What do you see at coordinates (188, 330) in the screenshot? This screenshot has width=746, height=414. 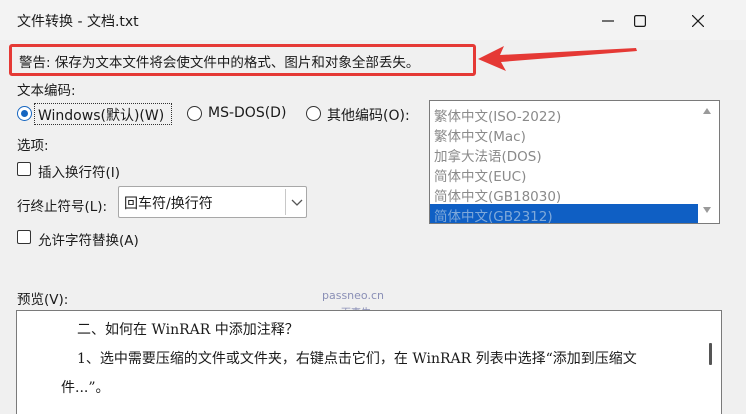 I see `preview-line: 二、如何在 WinRAR 中添加注释？` at bounding box center [188, 330].